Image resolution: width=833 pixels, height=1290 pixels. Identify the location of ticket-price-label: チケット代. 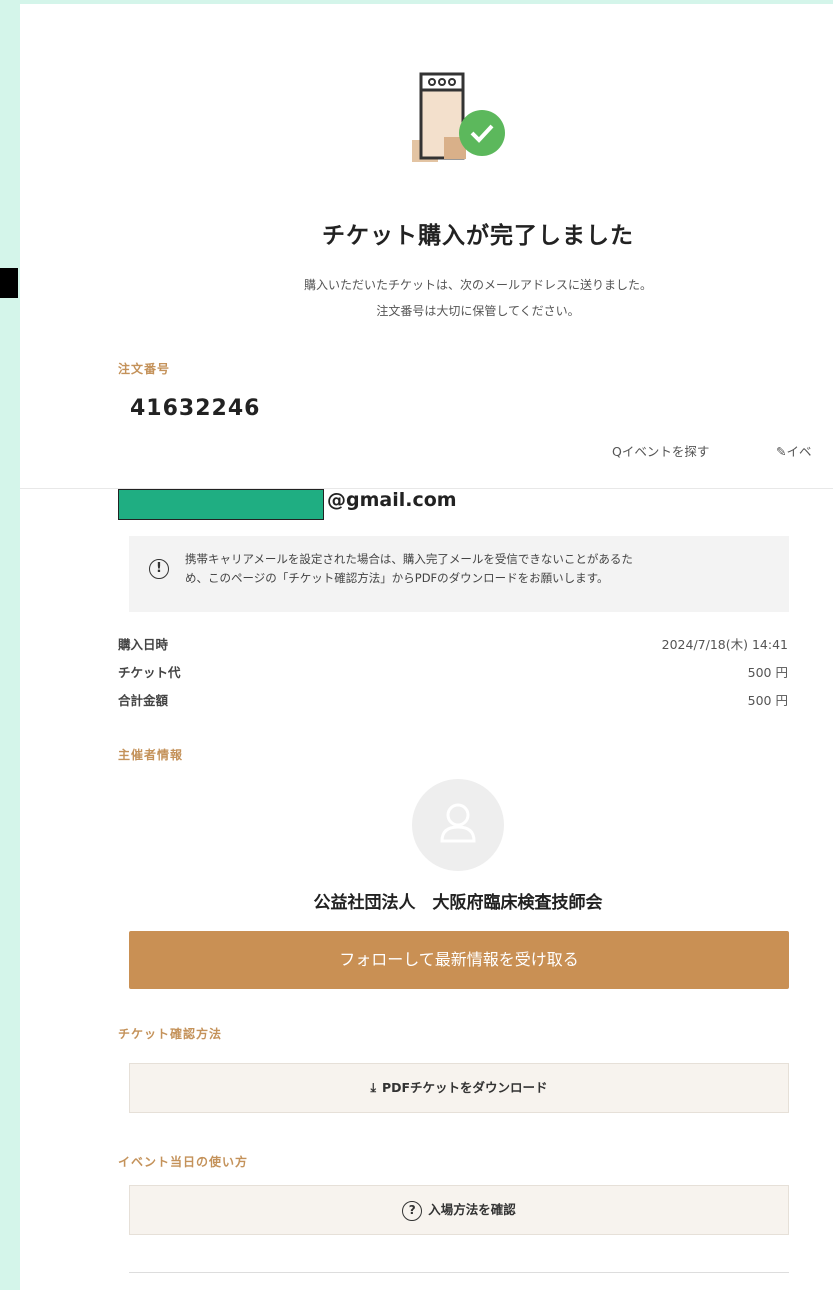
(149, 672).